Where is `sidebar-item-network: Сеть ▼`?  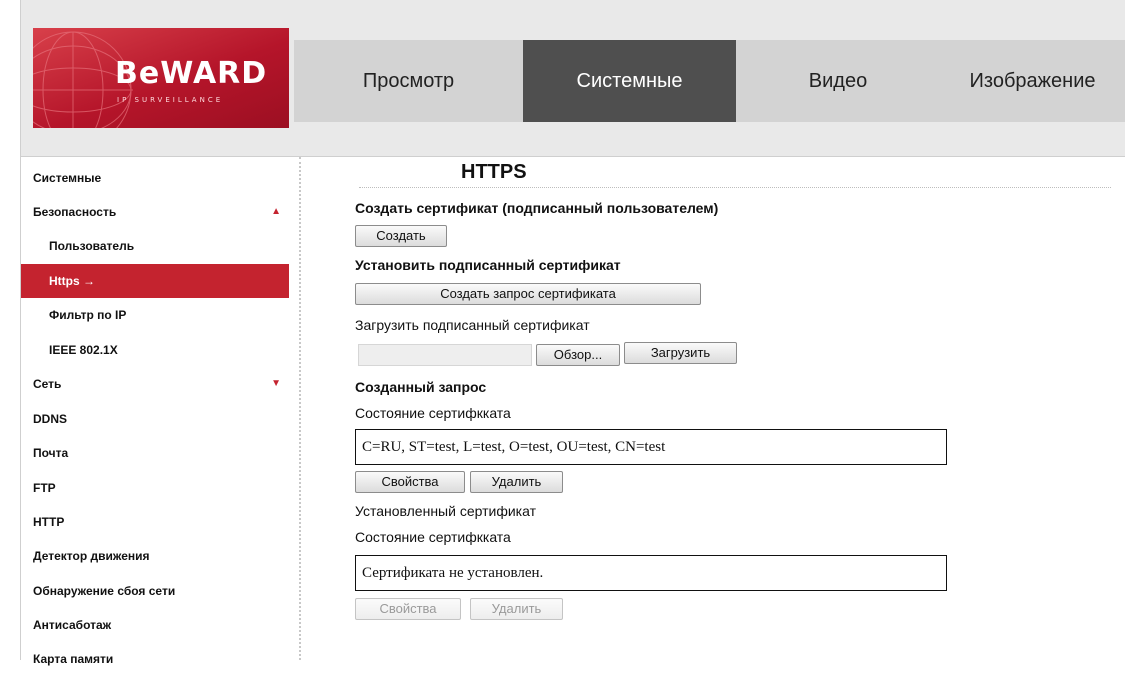
sidebar-item-network: Сеть ▼ is located at coordinates (155, 384).